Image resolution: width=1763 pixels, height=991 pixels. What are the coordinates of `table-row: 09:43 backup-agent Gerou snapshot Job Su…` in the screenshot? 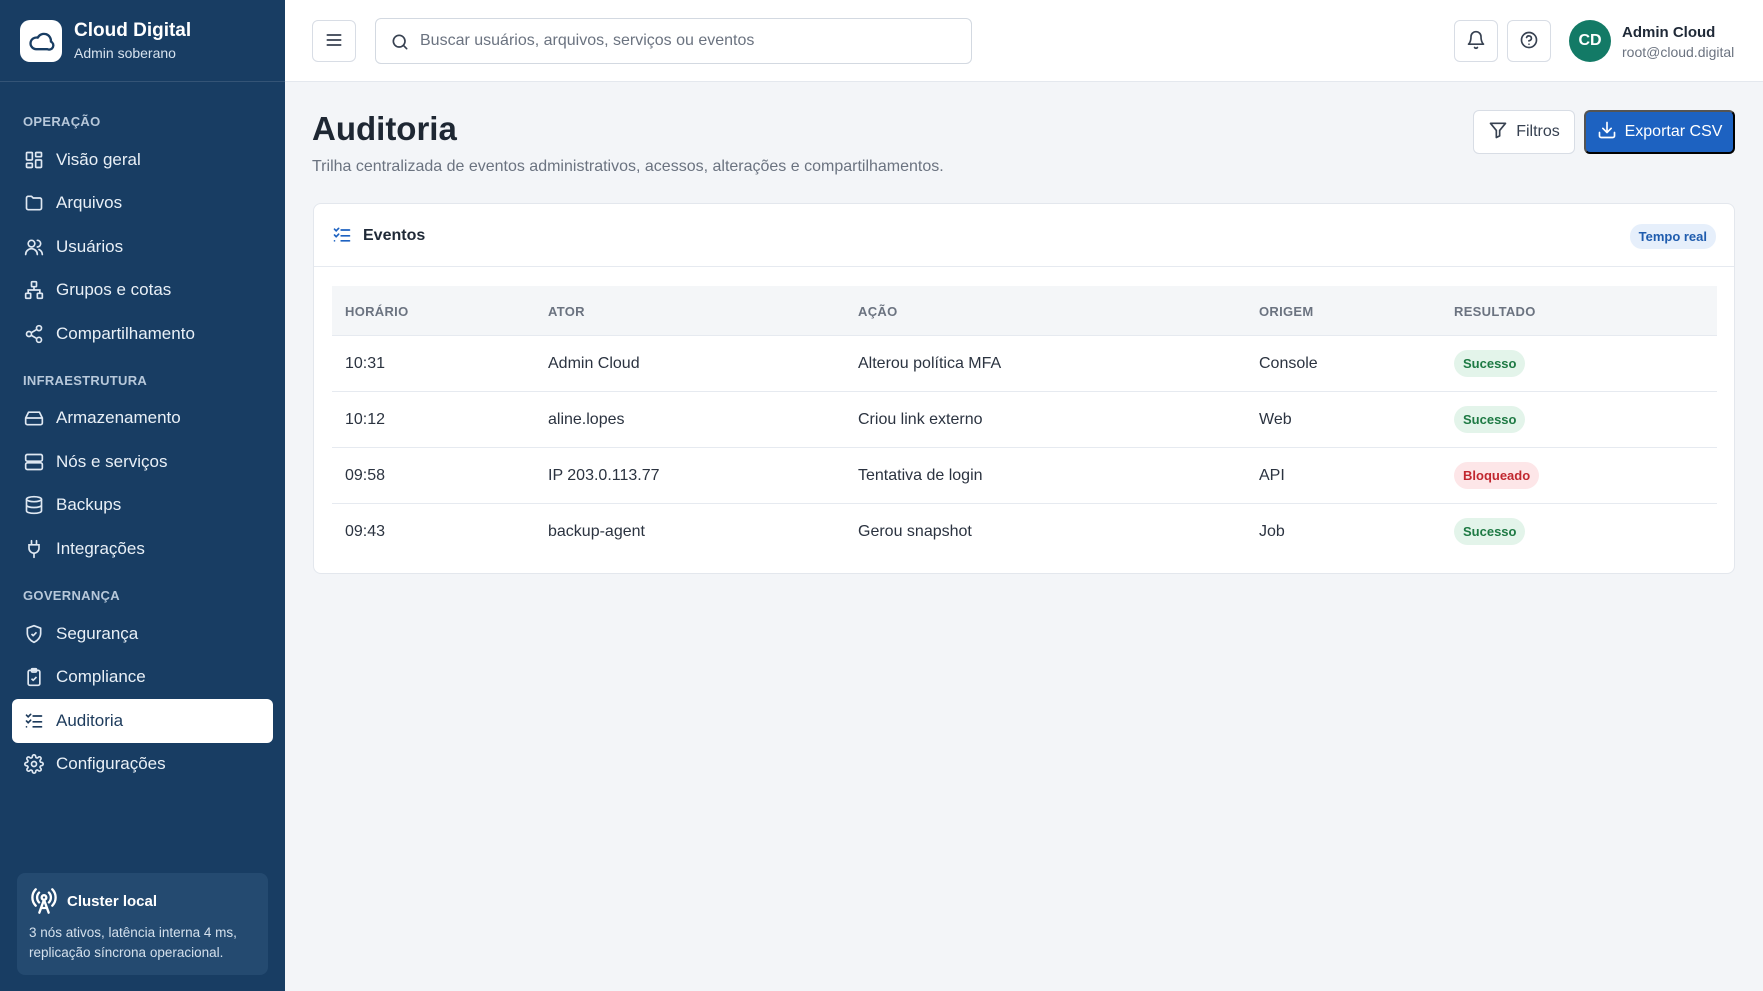 It's located at (1024, 532).